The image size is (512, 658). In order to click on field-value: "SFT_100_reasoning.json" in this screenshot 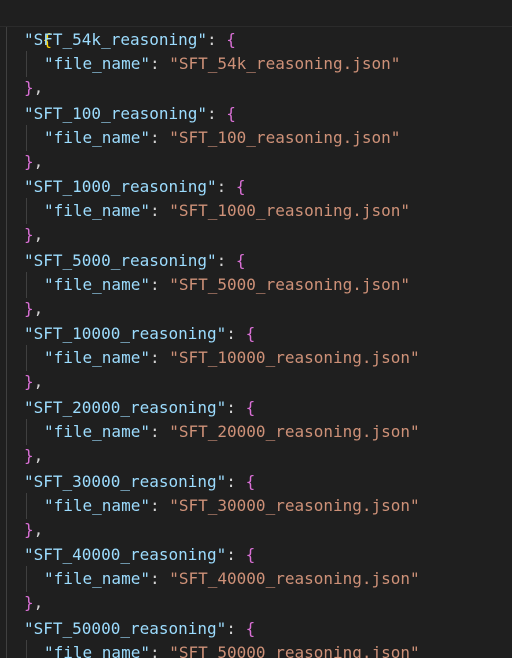, I will do `click(285, 137)`.